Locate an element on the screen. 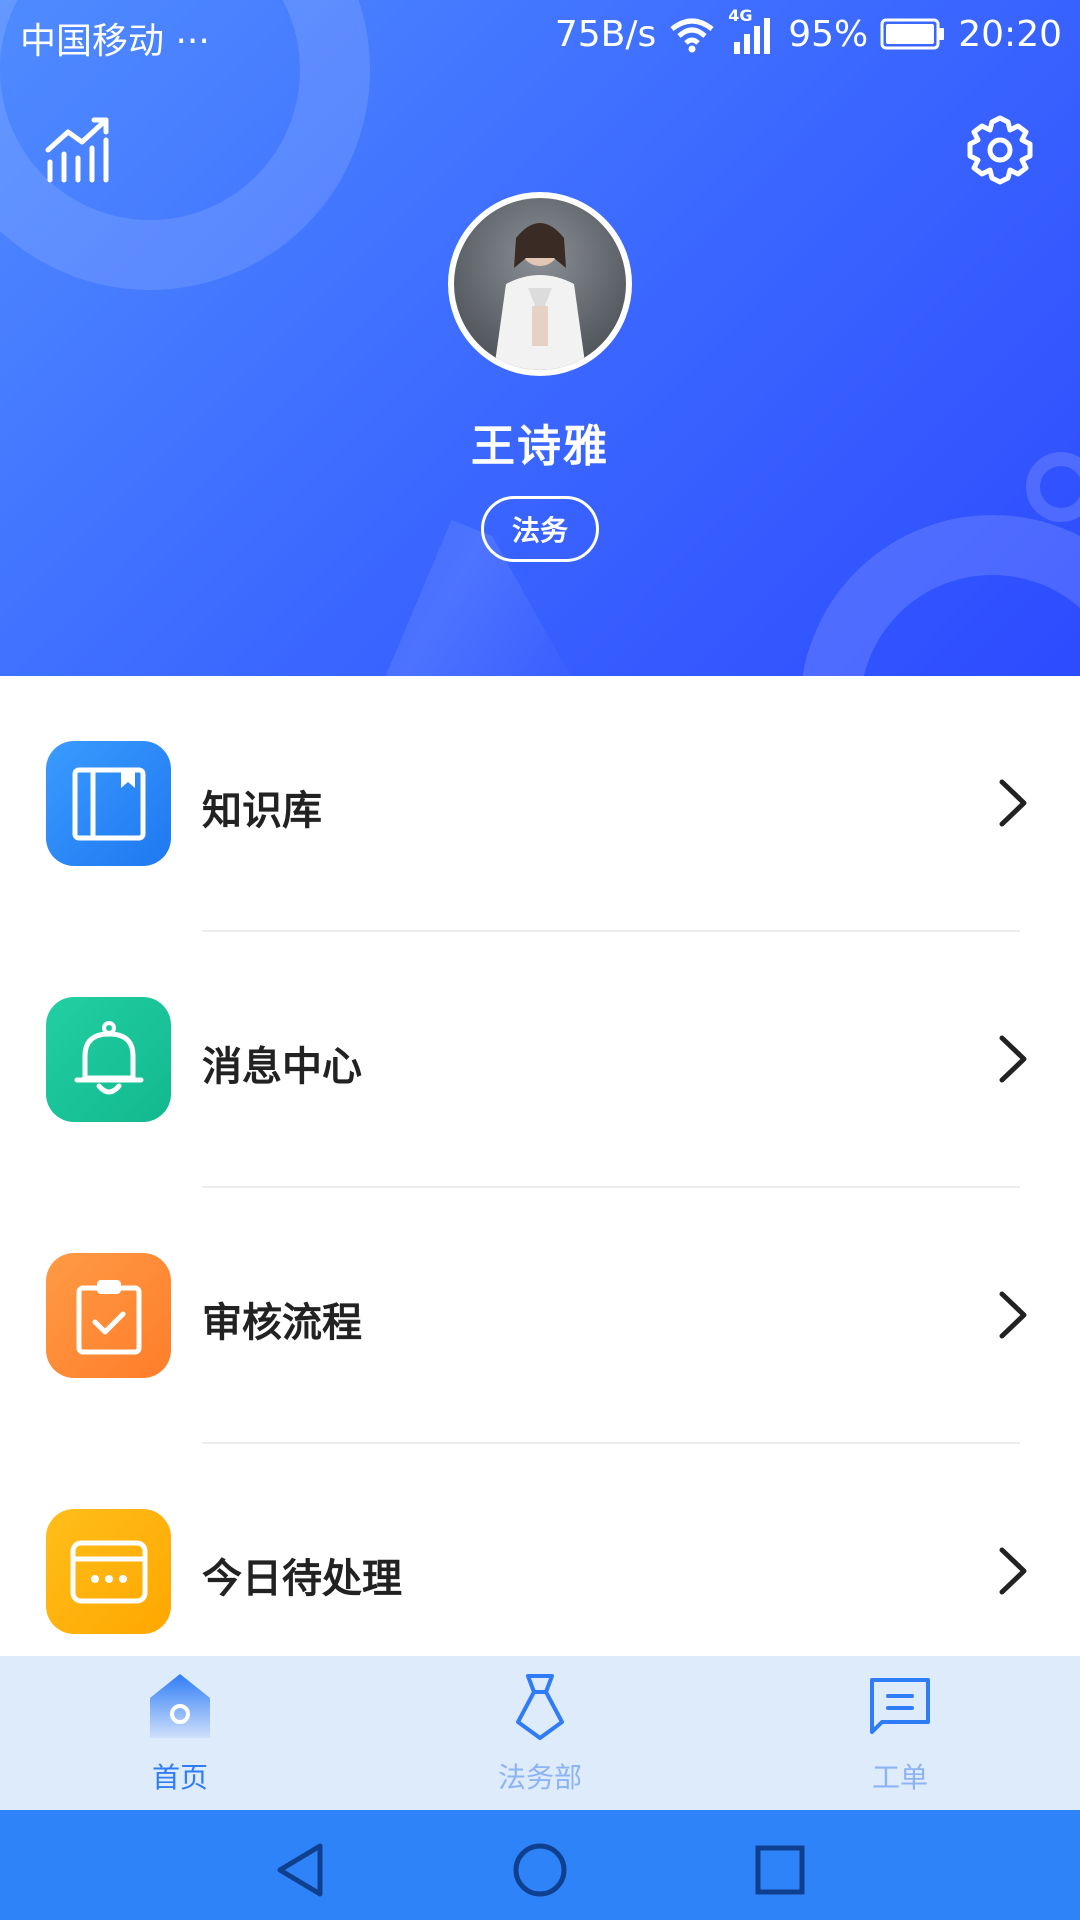 This screenshot has height=1920, width=1080. tab-home: 首页 is located at coordinates (180, 1733).